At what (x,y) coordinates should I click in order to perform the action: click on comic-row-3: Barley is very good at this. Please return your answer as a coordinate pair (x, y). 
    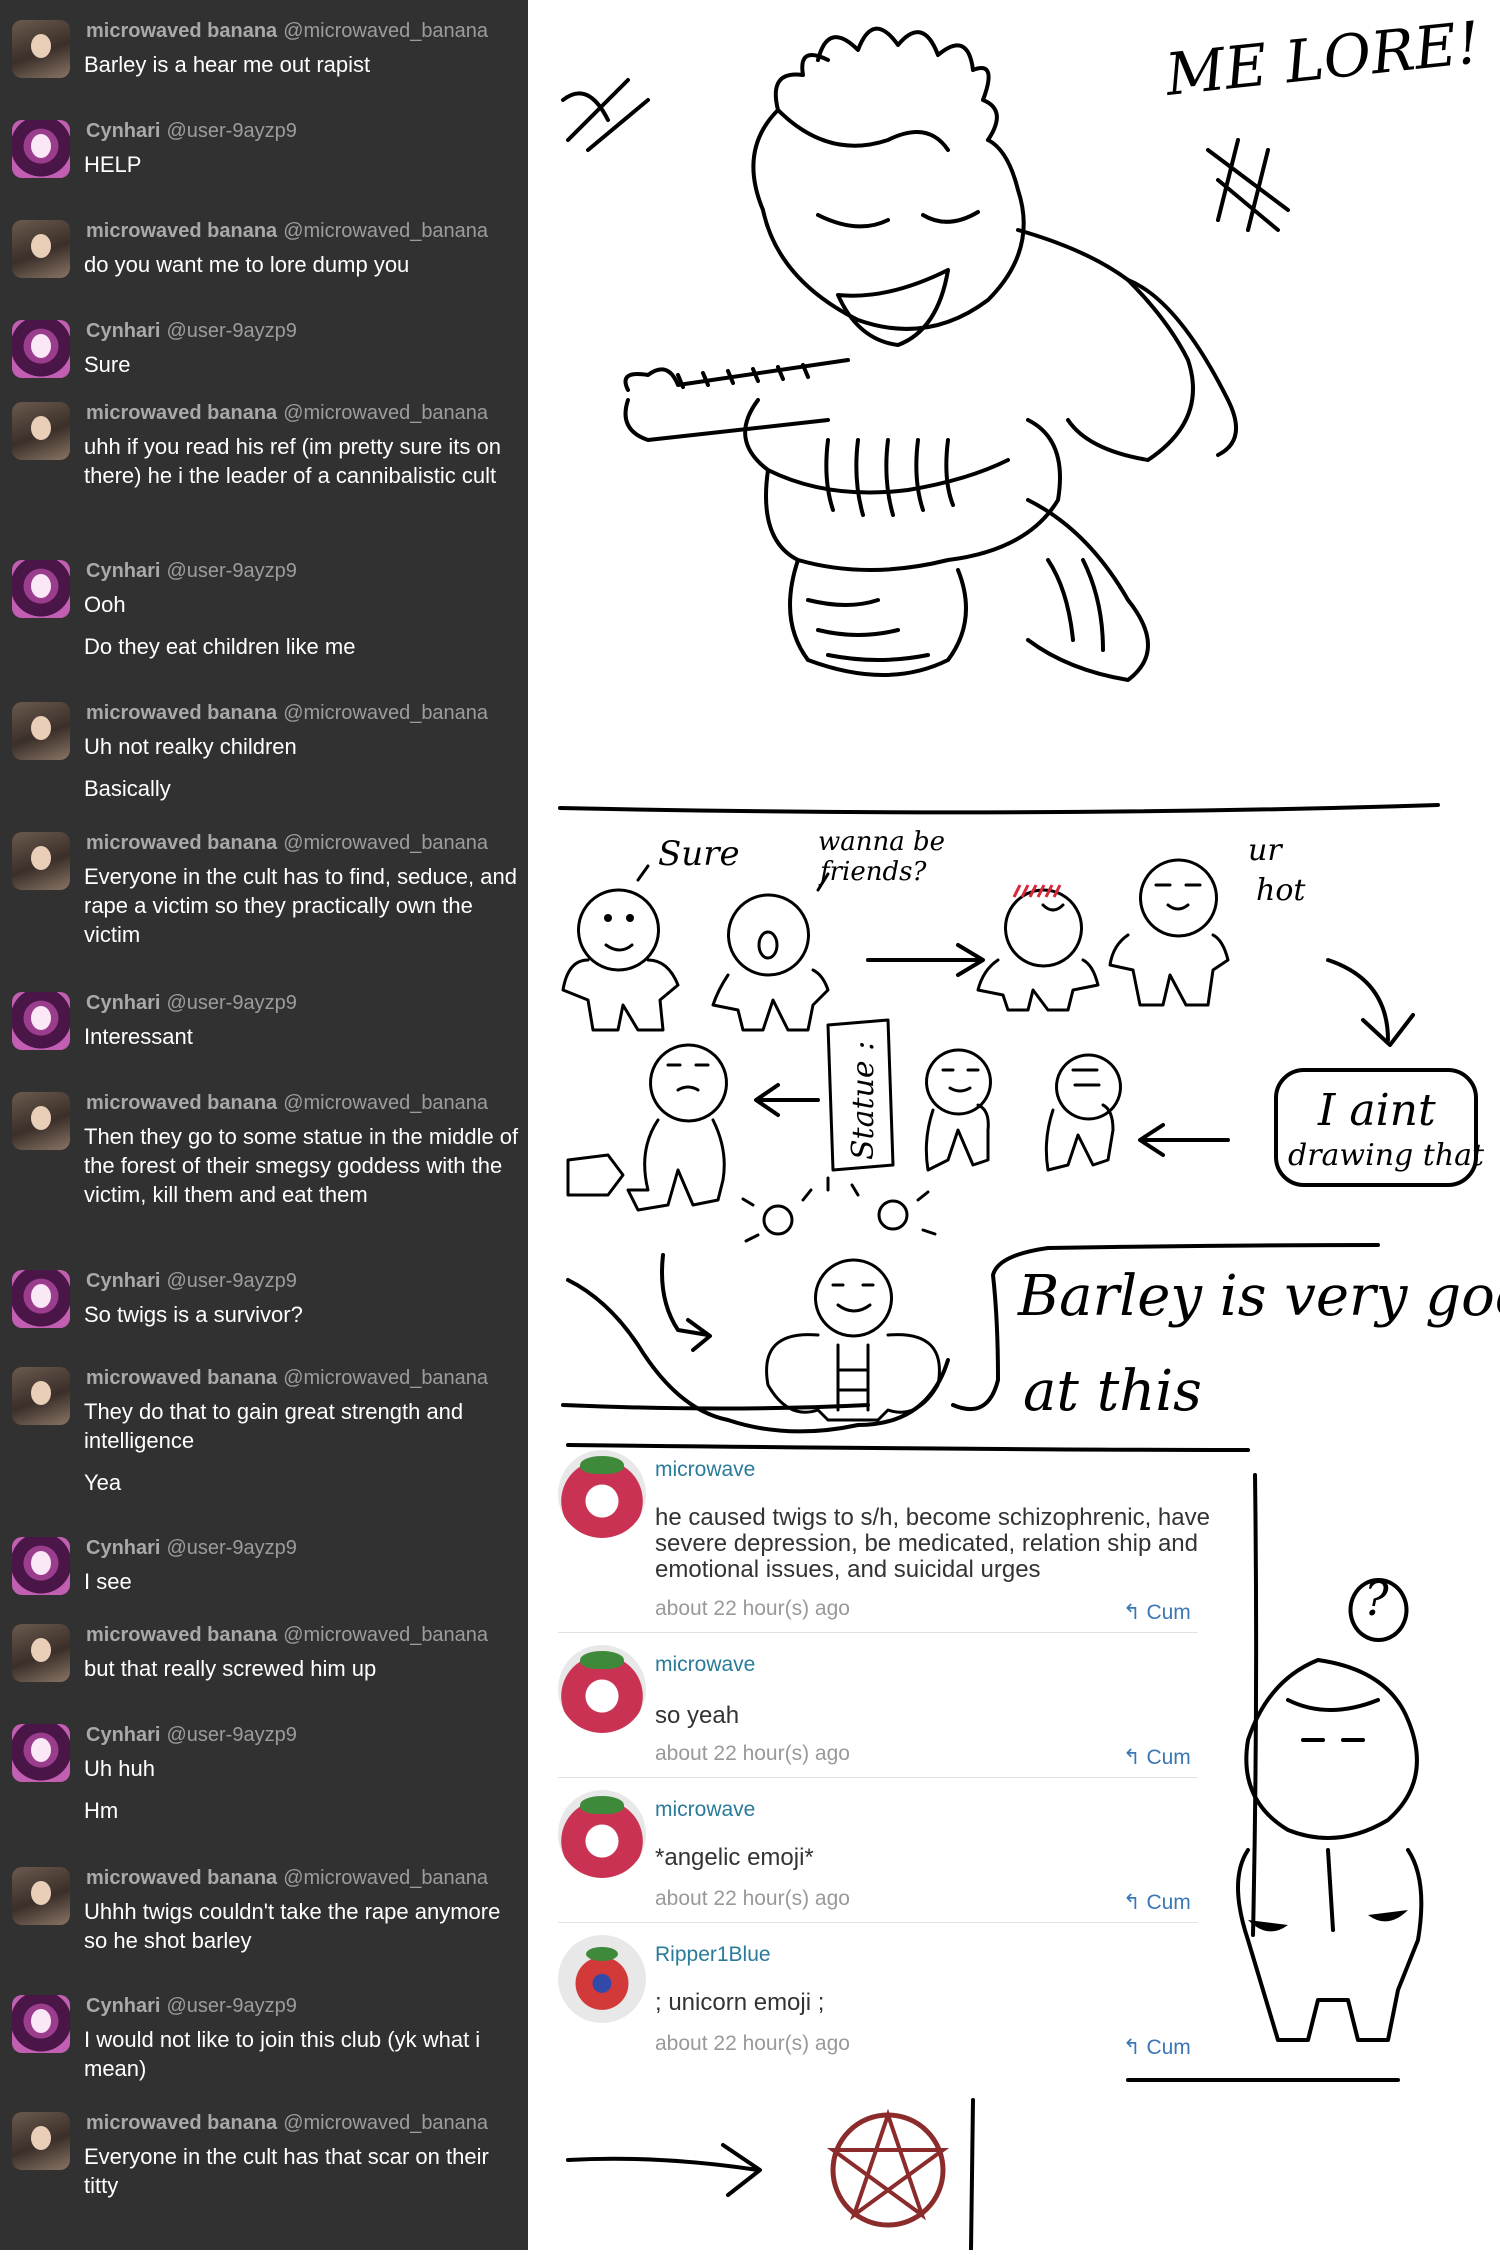
    Looking at the image, I should click on (1030, 1314).